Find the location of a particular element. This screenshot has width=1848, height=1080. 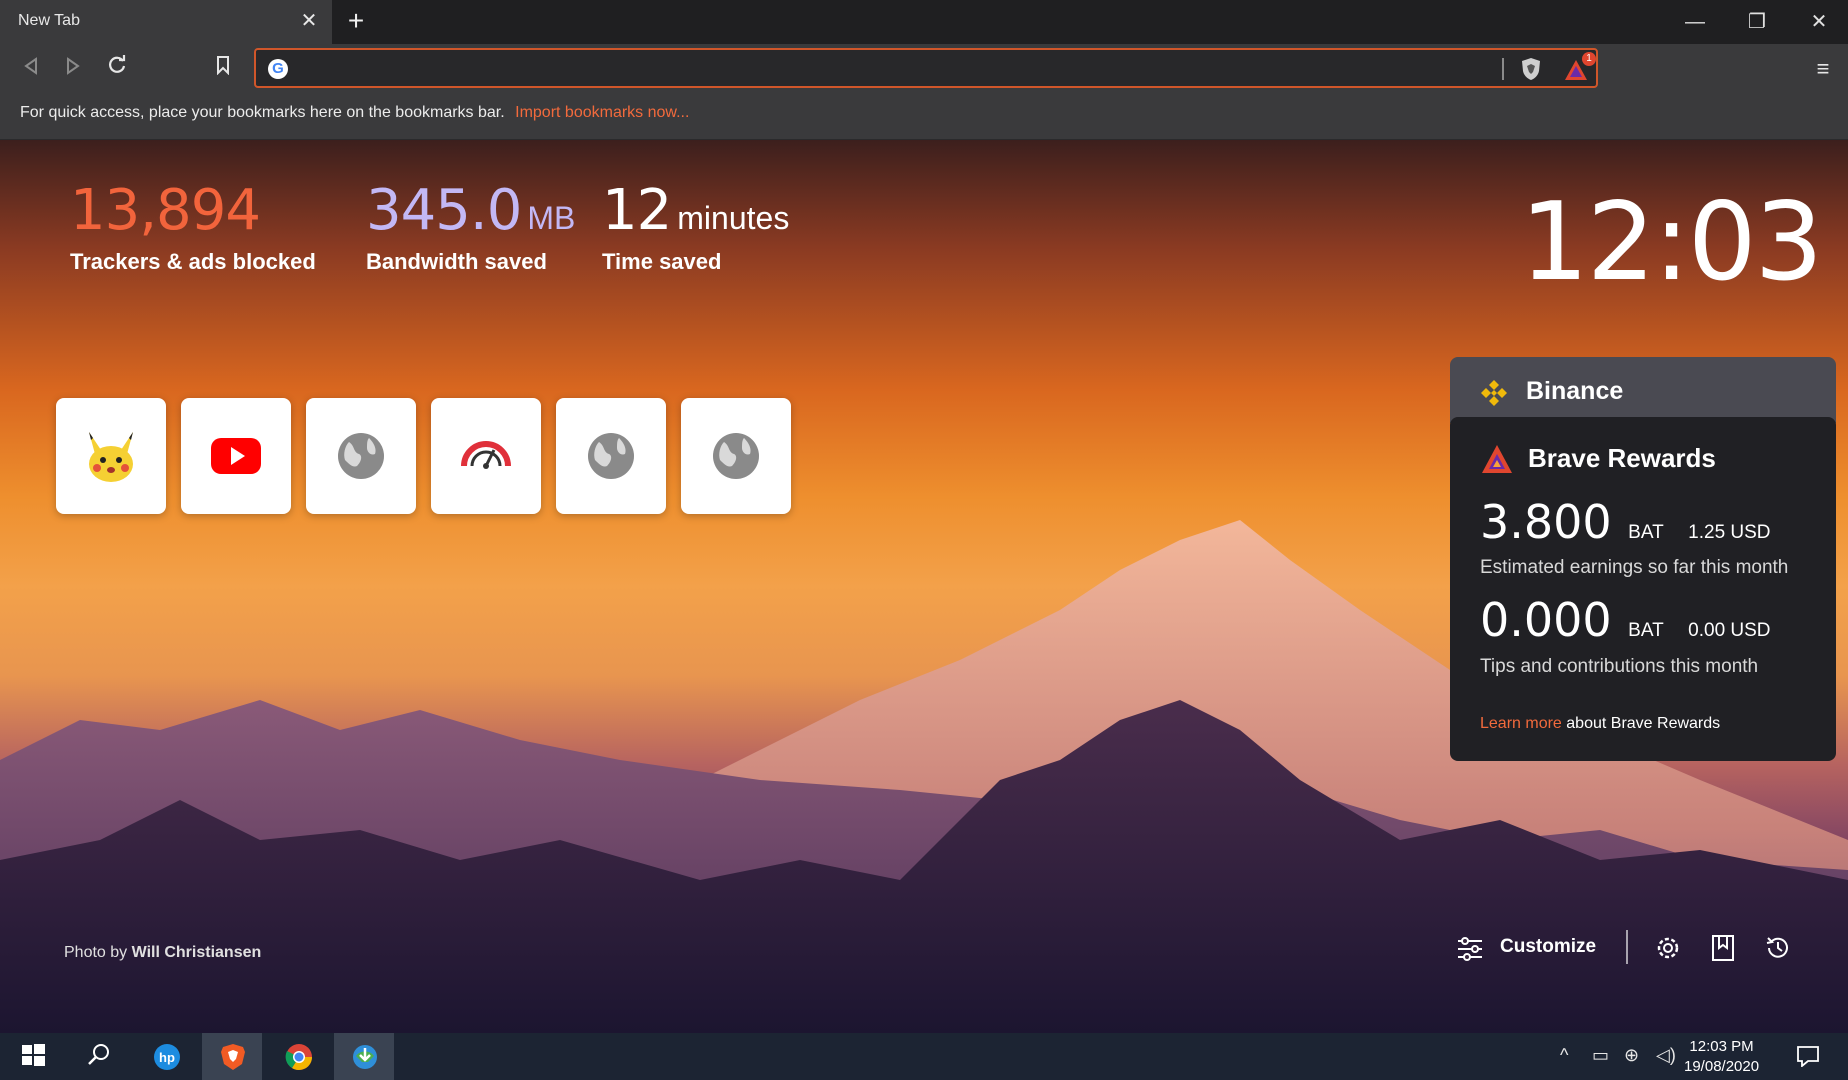

taskbar-app-chrome is located at coordinates (298, 1056).